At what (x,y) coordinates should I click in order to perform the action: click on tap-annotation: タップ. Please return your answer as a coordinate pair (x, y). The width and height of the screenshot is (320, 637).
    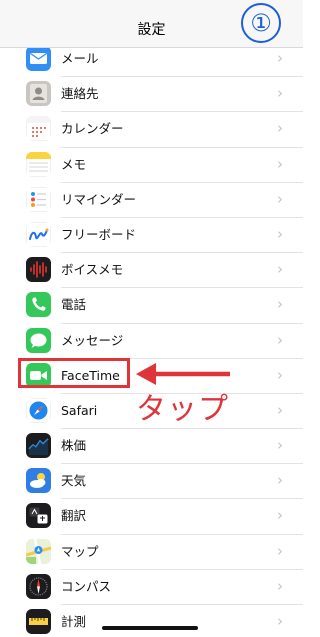
    Looking at the image, I should click on (182, 409).